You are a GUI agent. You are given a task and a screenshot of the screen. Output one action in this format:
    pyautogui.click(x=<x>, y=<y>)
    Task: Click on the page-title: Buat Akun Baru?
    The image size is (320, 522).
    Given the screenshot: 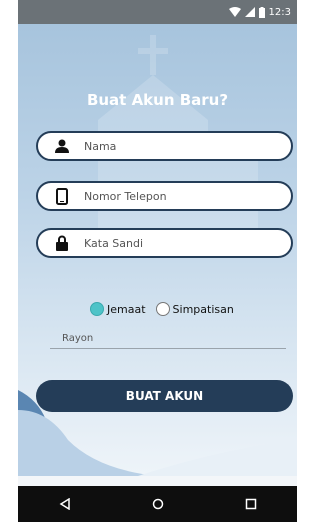 What is the action you would take?
    pyautogui.click(x=157, y=100)
    